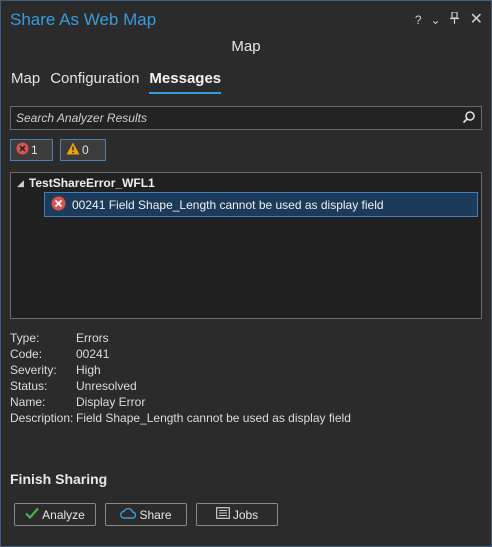 The height and width of the screenshot is (547, 492). I want to click on finish-sharing-heading: Finish Sharing, so click(59, 479).